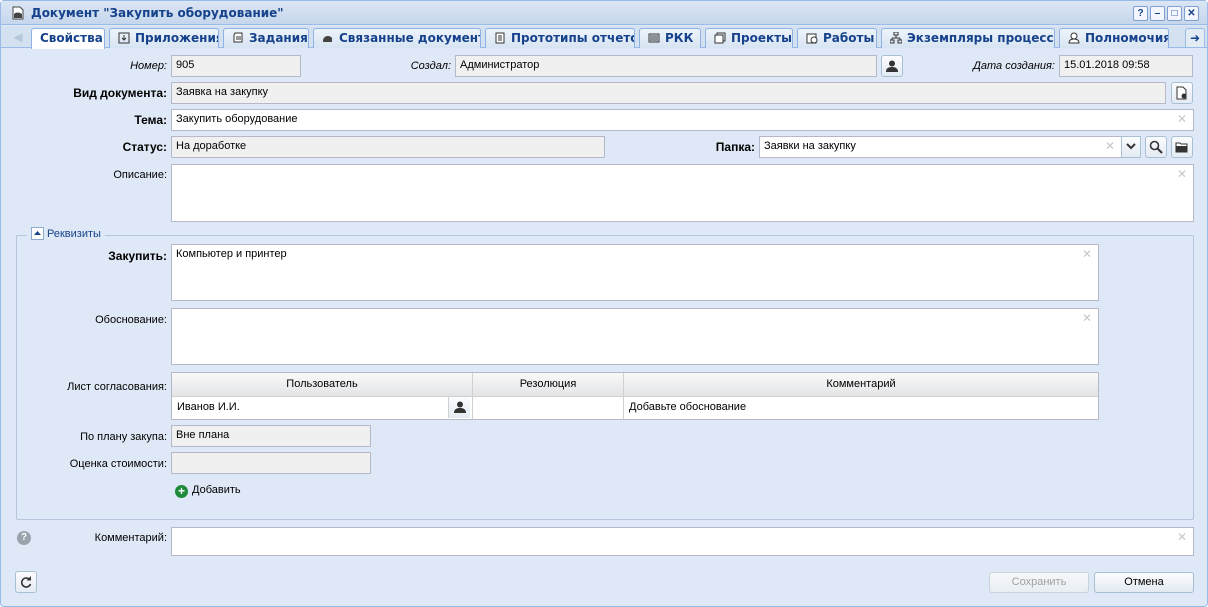 Image resolution: width=1208 pixels, height=607 pixels. What do you see at coordinates (635, 336) in the screenshot?
I see `reason-textarea` at bounding box center [635, 336].